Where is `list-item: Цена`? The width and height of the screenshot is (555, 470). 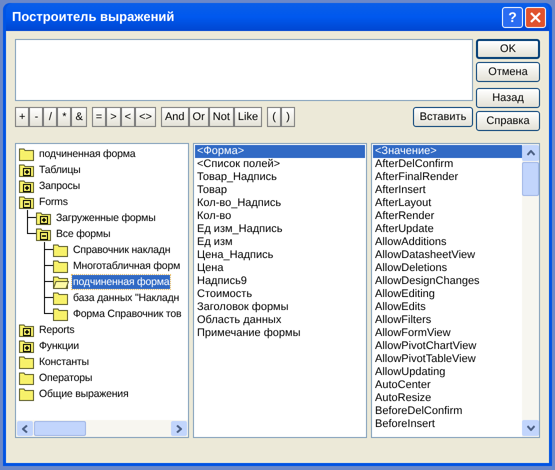
list-item: Цена is located at coordinates (280, 268).